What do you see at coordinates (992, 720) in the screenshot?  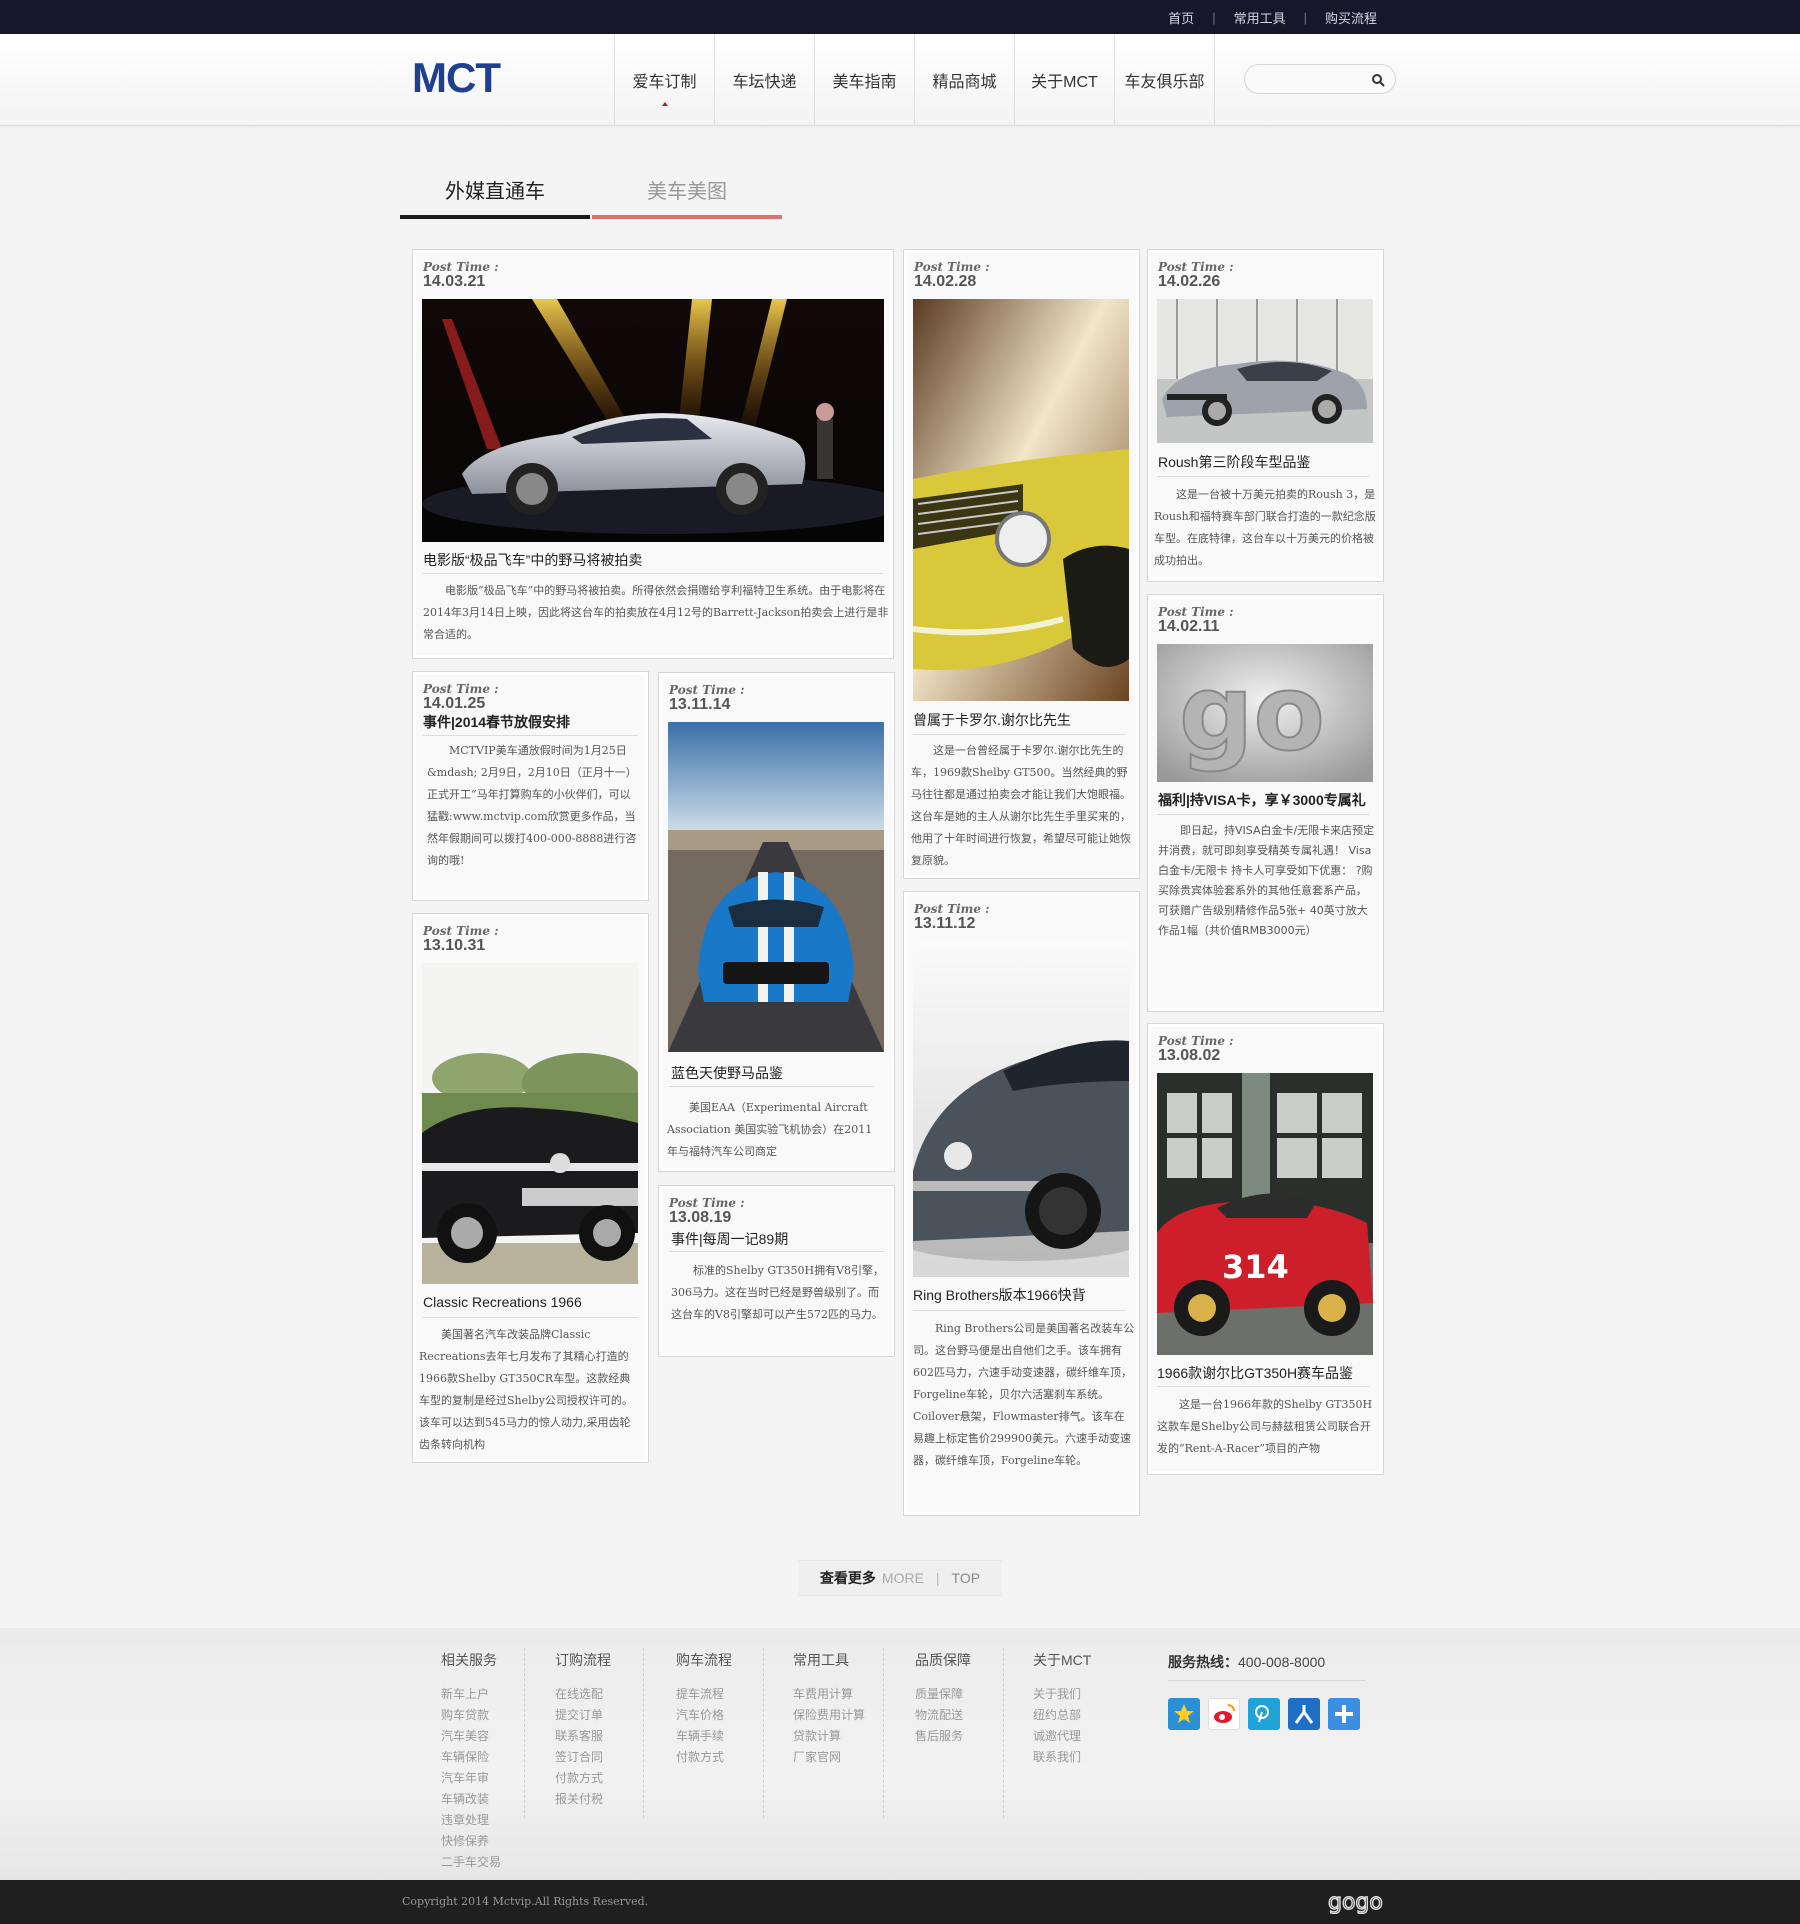 I see `post-title: 曾属于卡罗尔.谢尔比先生` at bounding box center [992, 720].